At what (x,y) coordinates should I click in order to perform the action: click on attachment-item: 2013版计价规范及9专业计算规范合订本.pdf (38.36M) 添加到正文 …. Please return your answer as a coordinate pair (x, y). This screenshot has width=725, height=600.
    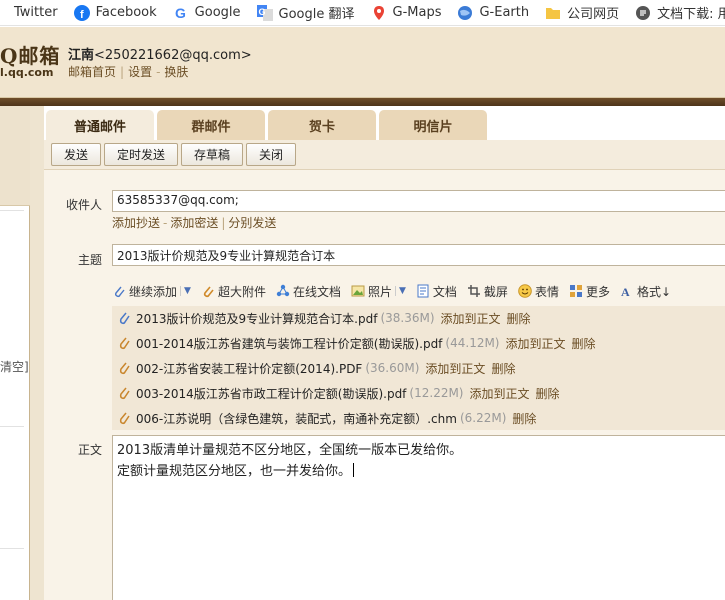
    Looking at the image, I should click on (324, 318).